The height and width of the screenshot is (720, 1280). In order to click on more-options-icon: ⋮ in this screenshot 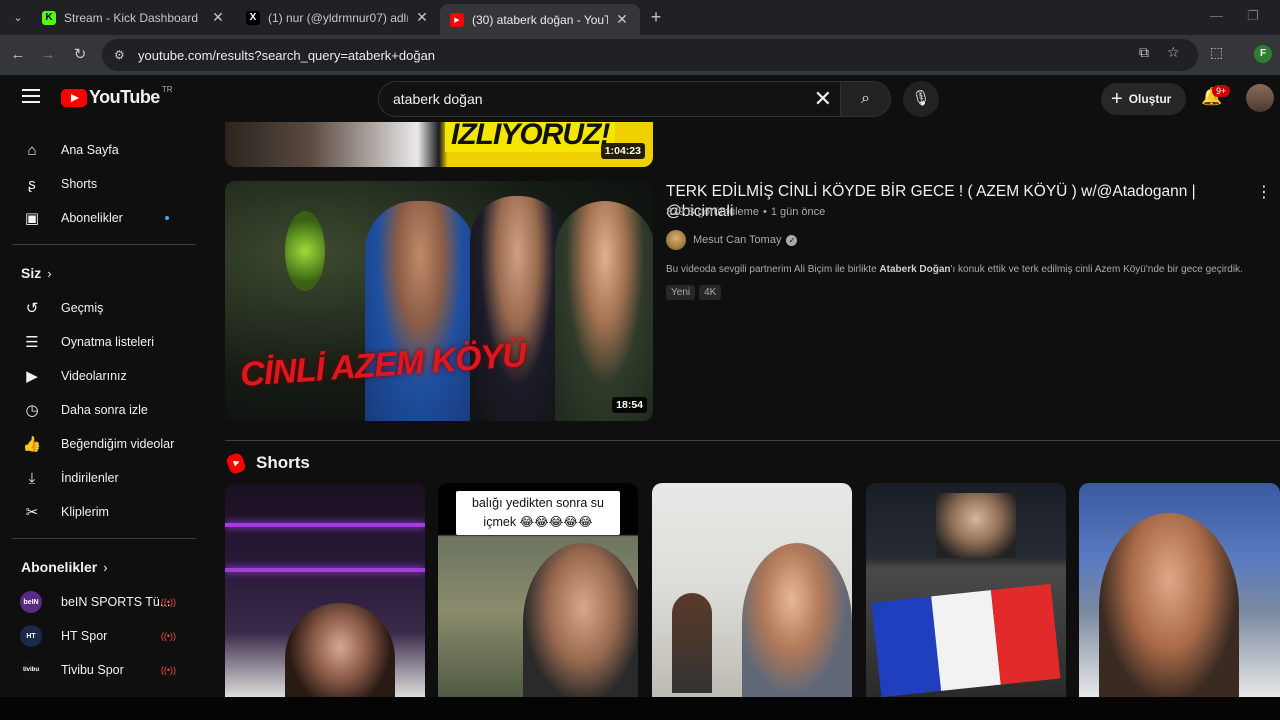, I will do `click(1264, 192)`.